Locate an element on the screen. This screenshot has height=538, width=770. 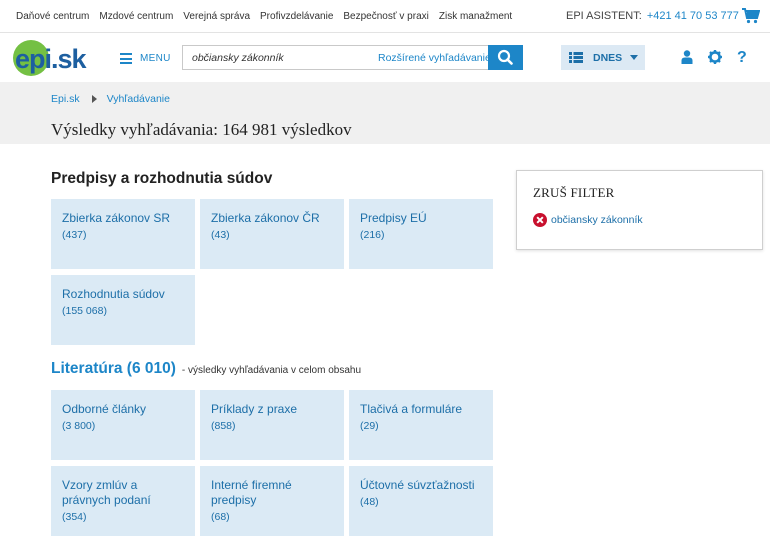
search-input is located at coordinates (278, 57).